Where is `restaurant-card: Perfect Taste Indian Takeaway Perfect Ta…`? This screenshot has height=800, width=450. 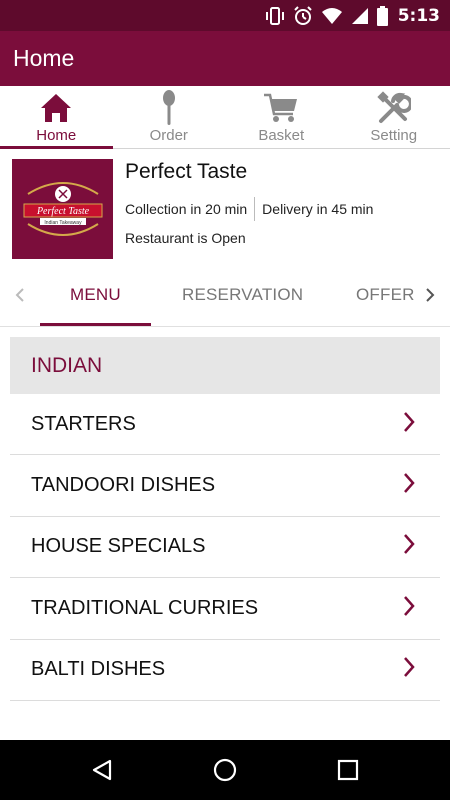 restaurant-card: Perfect Taste Indian Takeaway Perfect Ta… is located at coordinates (225, 206).